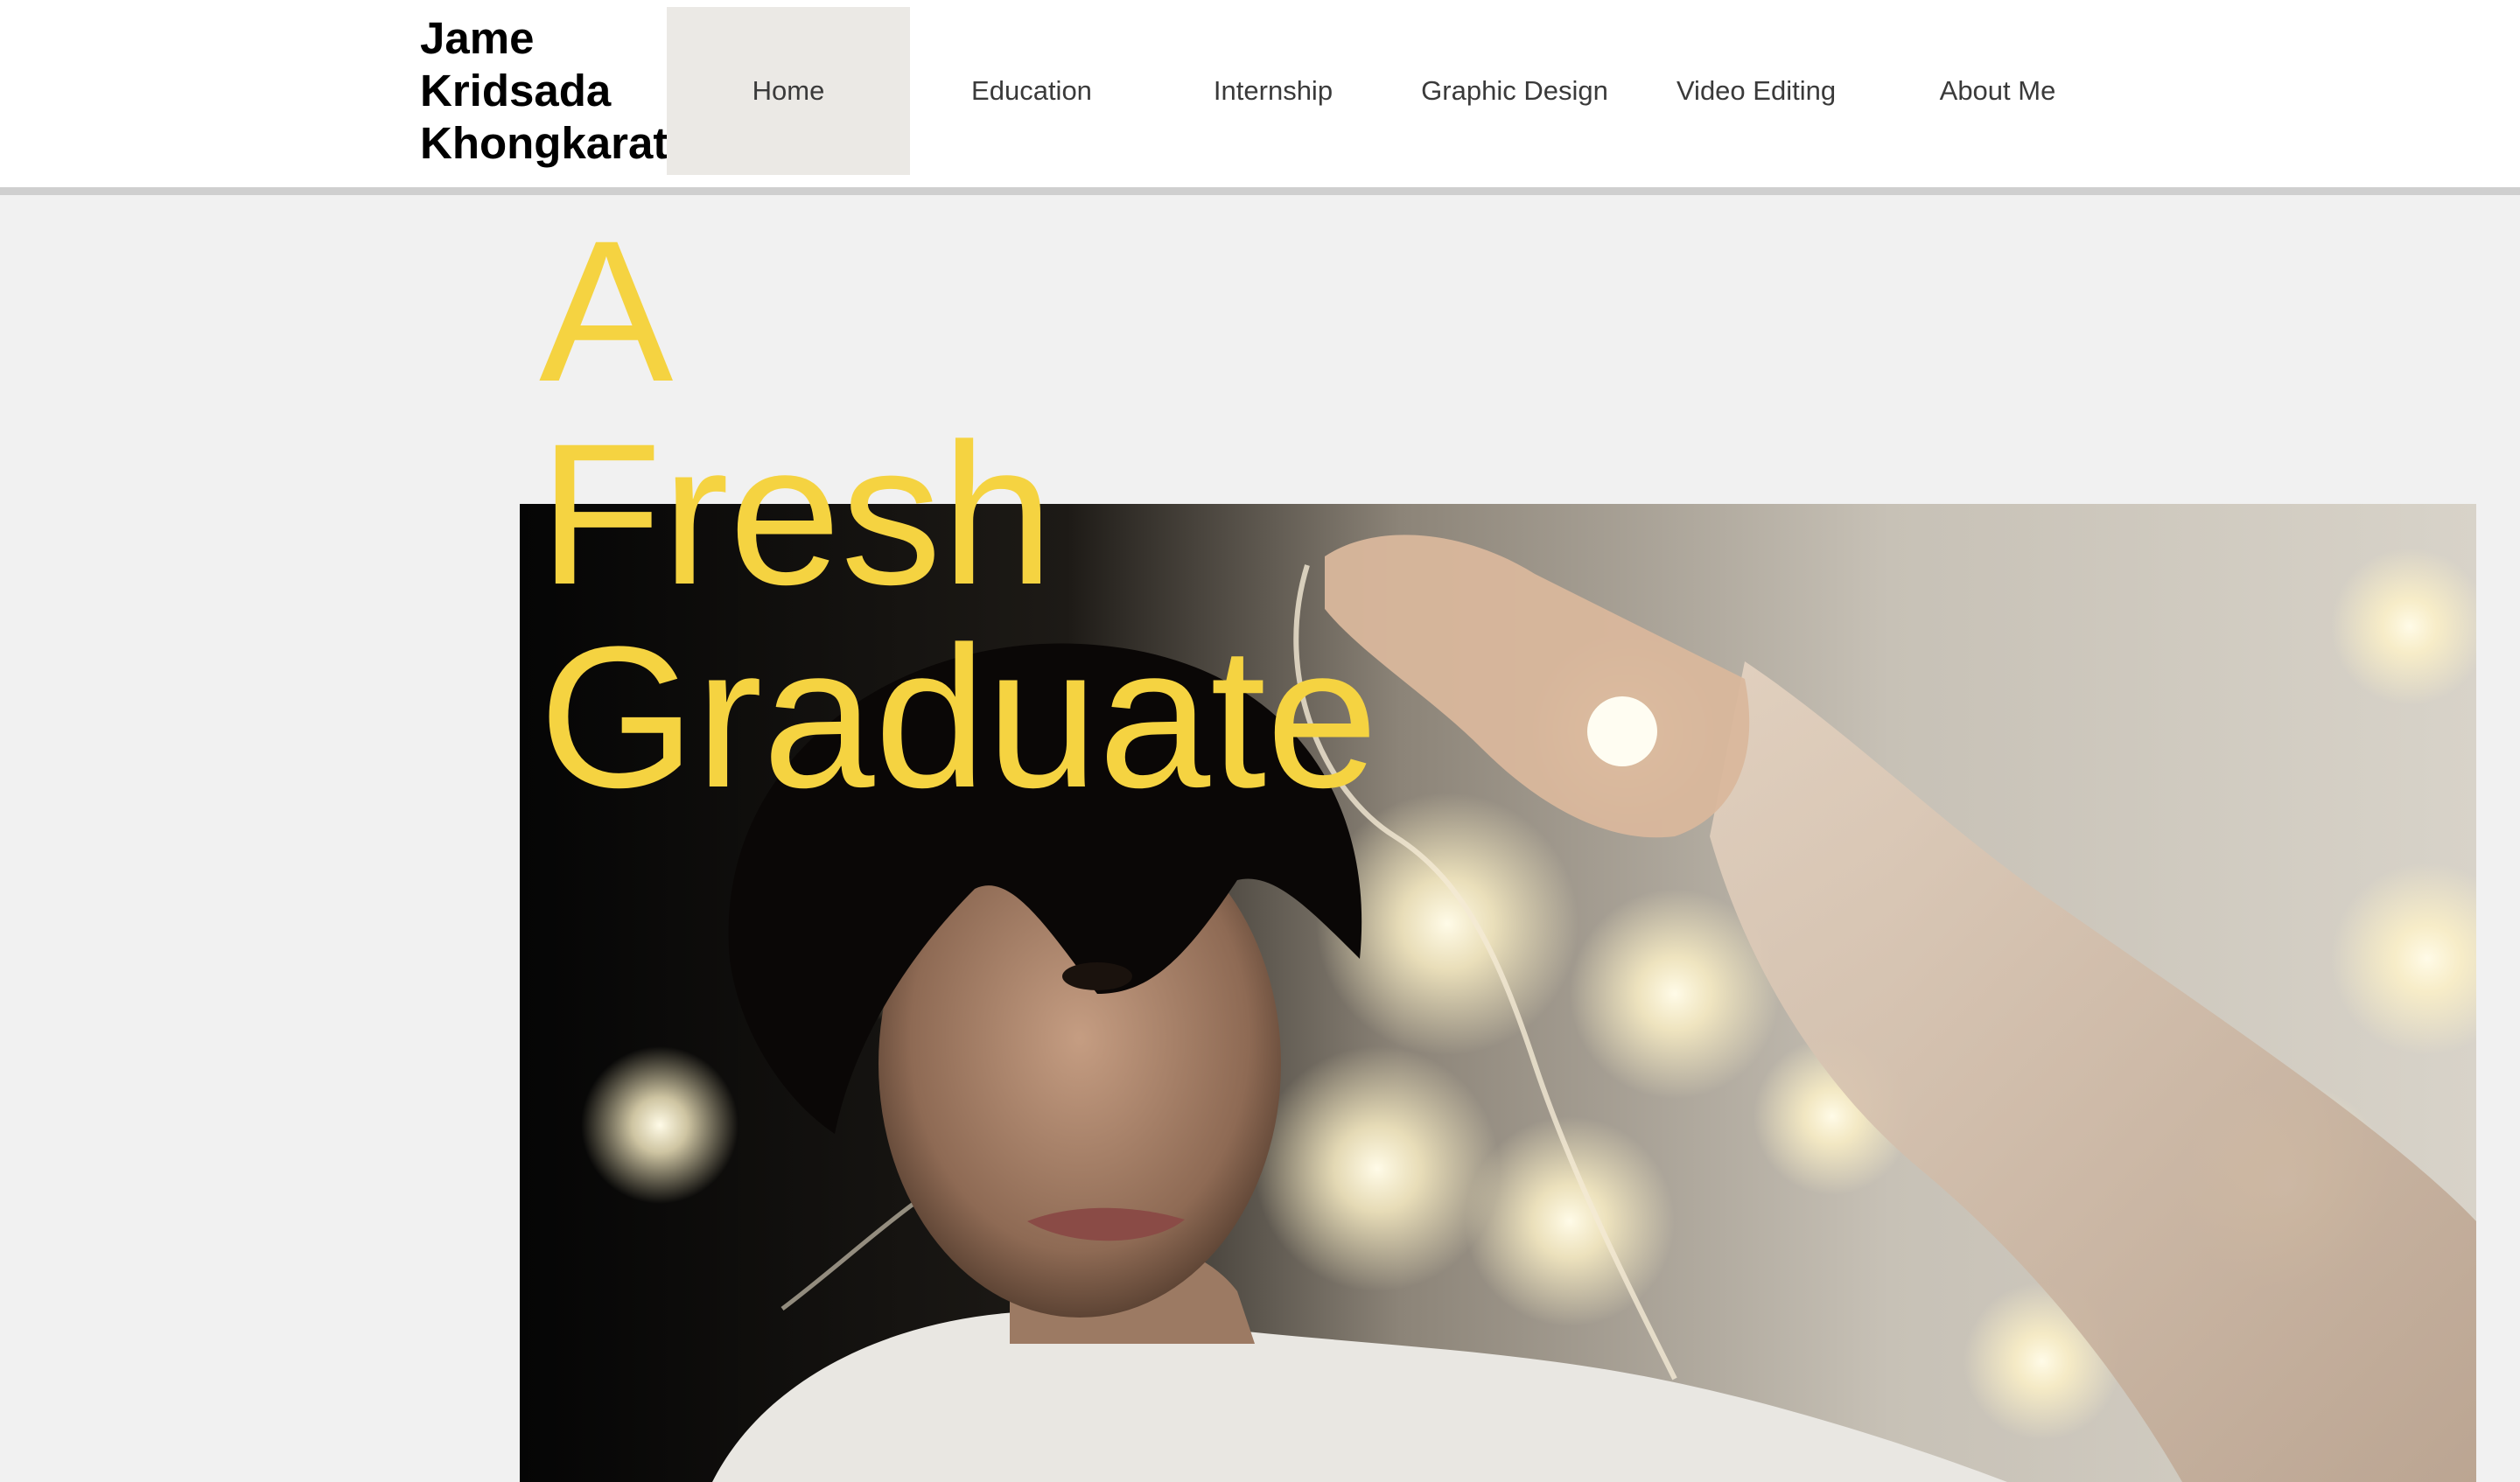  What do you see at coordinates (1273, 91) in the screenshot?
I see `nav-item-internship: Internship` at bounding box center [1273, 91].